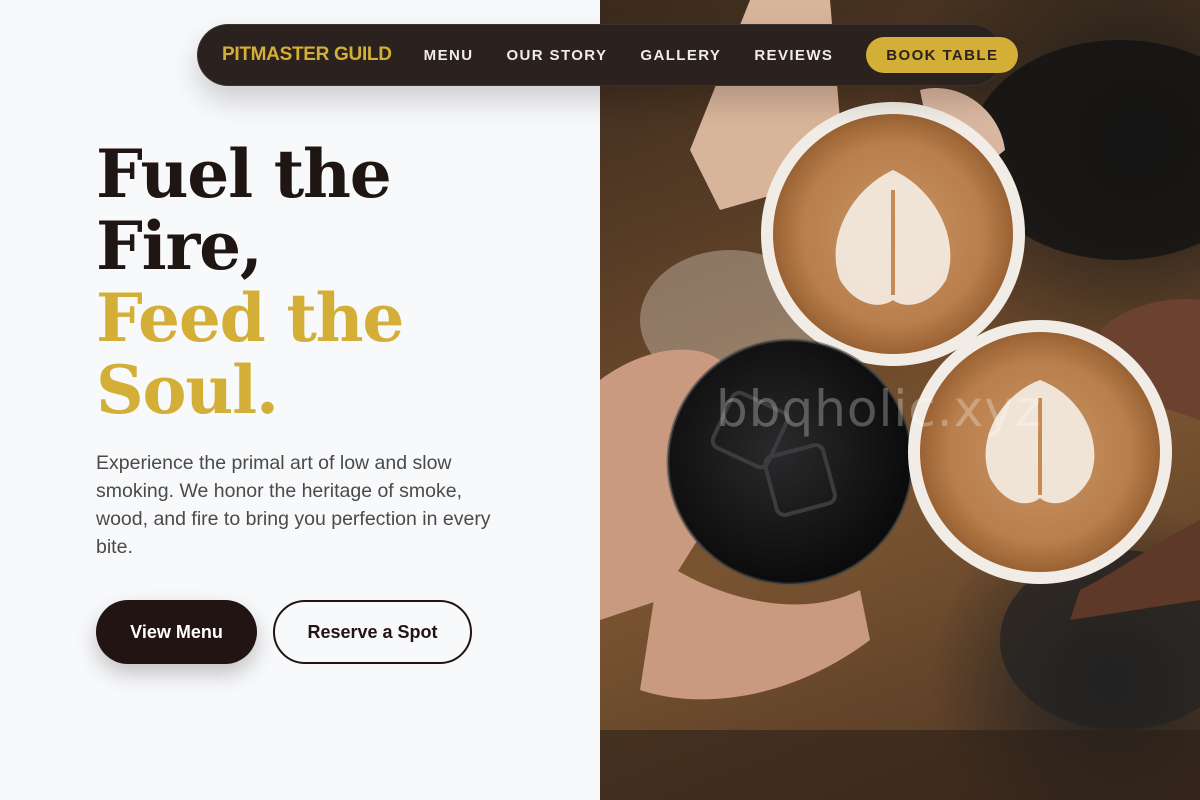 The width and height of the screenshot is (1200, 800). I want to click on view-menu-button: View Menu, so click(176, 632).